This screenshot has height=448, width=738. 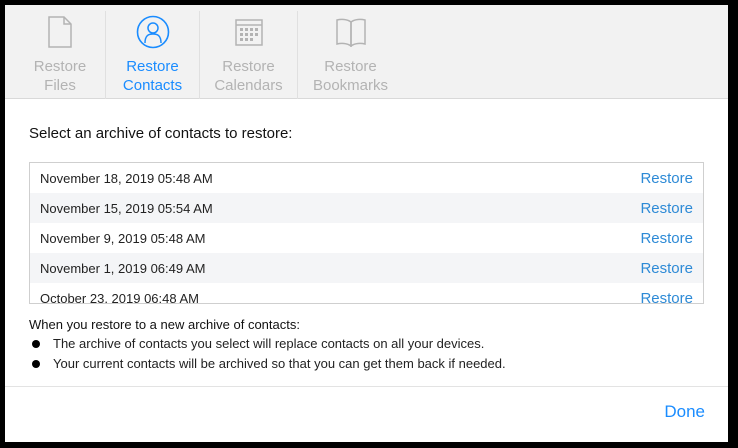 What do you see at coordinates (366, 178) in the screenshot?
I see `archive-row: November 18, 2019 05:48 AM Restore` at bounding box center [366, 178].